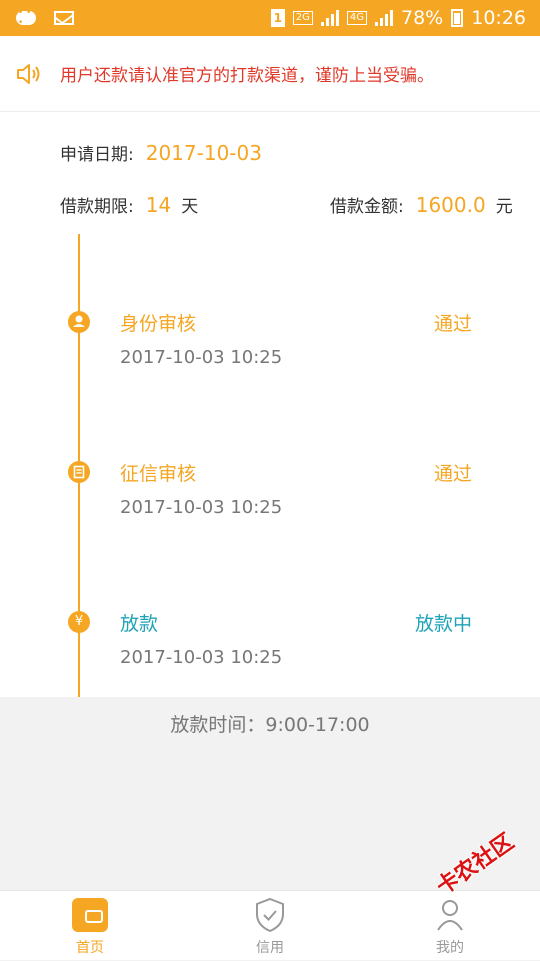 Image resolution: width=540 pixels, height=961 pixels. What do you see at coordinates (450, 915) in the screenshot?
I see `user-icon` at bounding box center [450, 915].